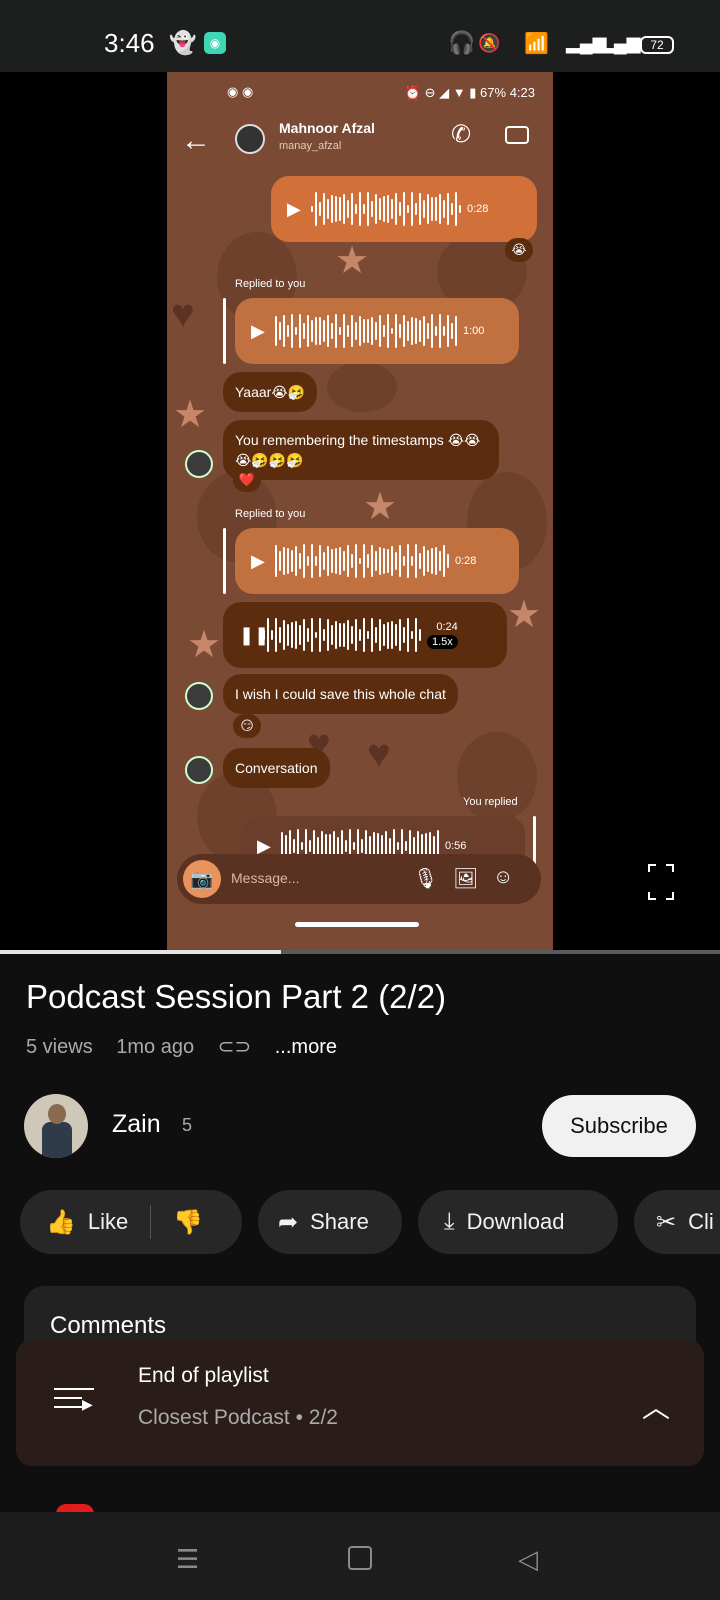 This screenshot has height=1600, width=720. What do you see at coordinates (466, 561) in the screenshot?
I see `voice-duration: 0:28` at bounding box center [466, 561].